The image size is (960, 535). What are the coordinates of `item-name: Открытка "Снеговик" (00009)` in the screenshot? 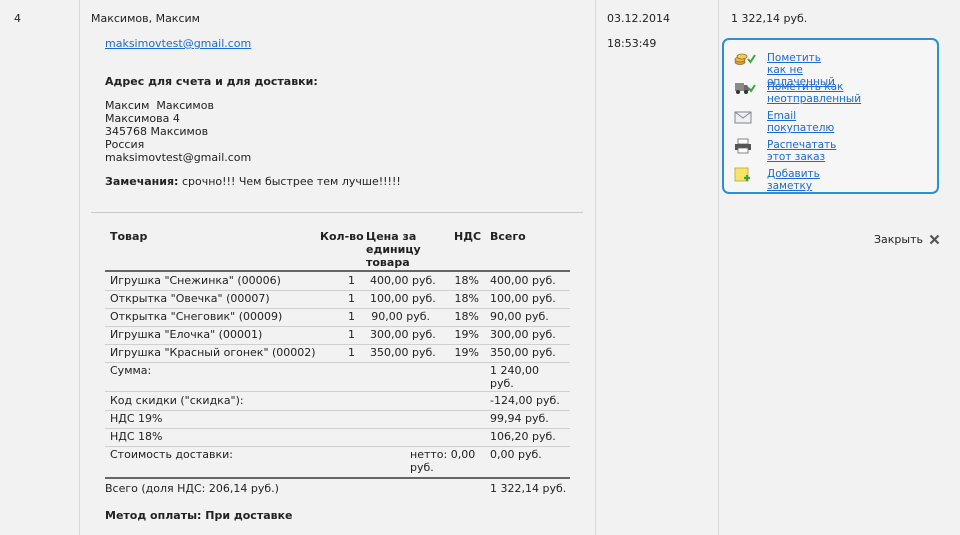 It's located at (196, 316).